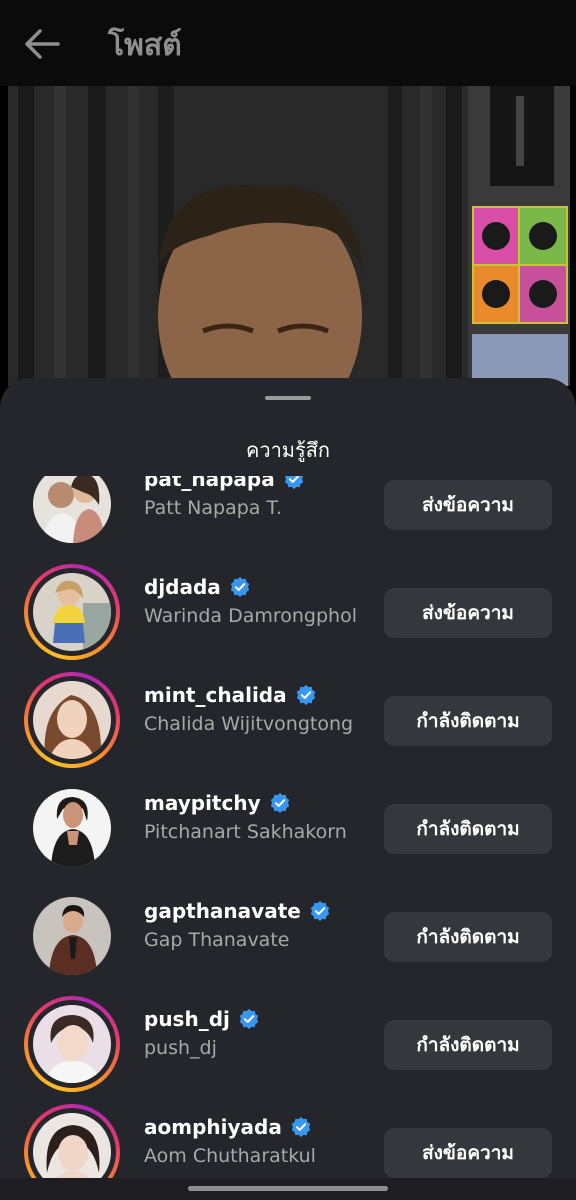  Describe the element at coordinates (222, 911) in the screenshot. I see `username: gapthanavate` at that location.